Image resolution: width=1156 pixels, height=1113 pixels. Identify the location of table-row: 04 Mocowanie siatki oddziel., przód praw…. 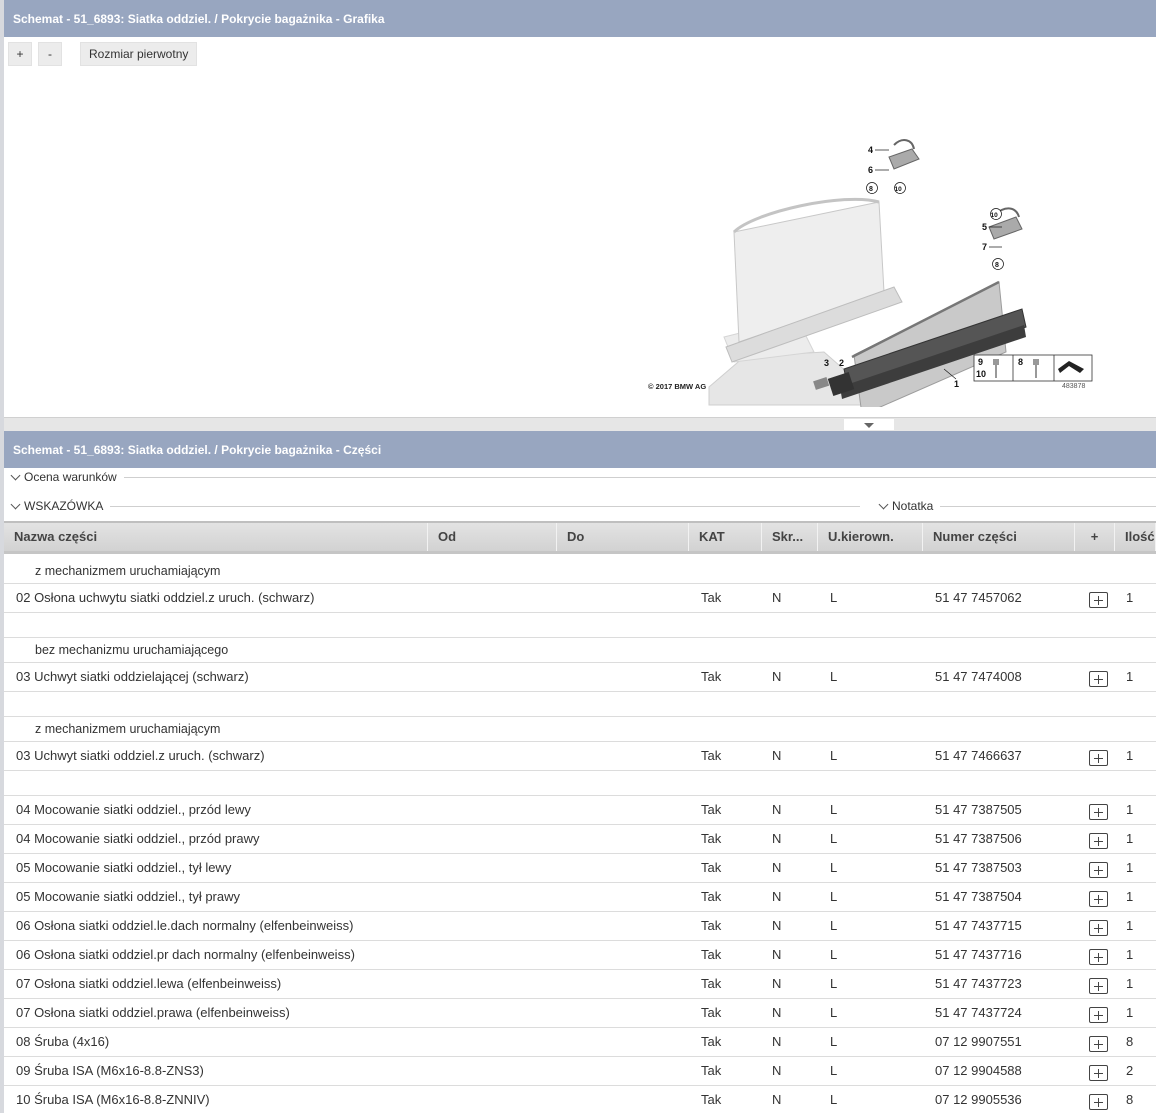
(580, 839).